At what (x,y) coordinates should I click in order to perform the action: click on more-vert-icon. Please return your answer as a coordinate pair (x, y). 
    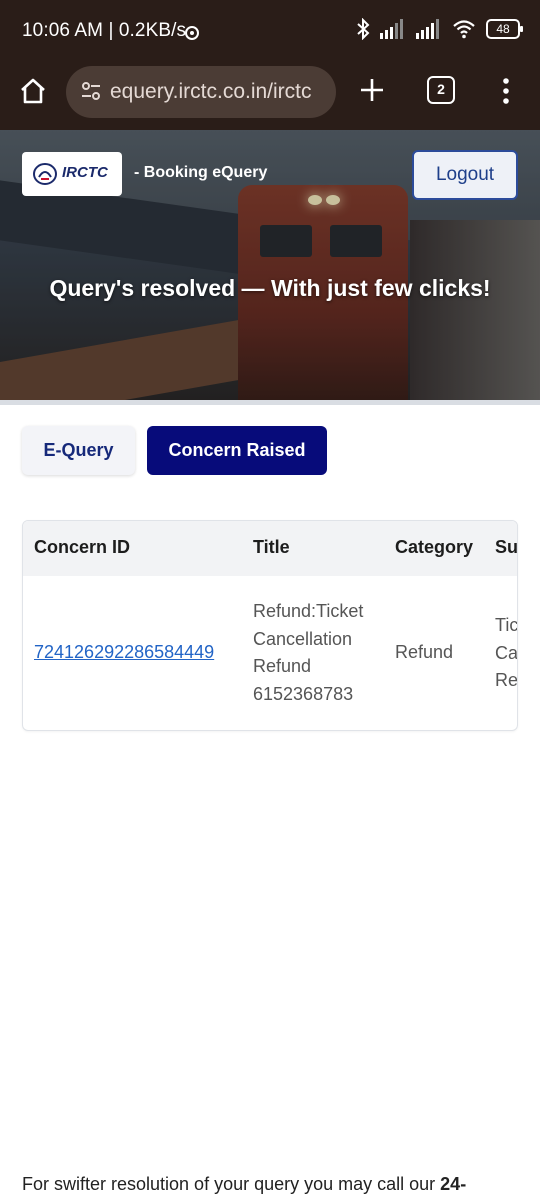
    Looking at the image, I should click on (506, 91).